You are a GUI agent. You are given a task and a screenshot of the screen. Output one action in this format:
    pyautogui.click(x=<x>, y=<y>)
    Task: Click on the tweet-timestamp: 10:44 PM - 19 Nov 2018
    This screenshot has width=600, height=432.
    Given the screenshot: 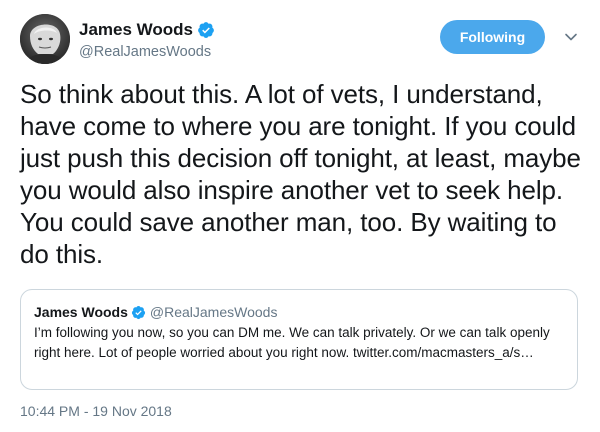 What is the action you would take?
    pyautogui.click(x=96, y=411)
    